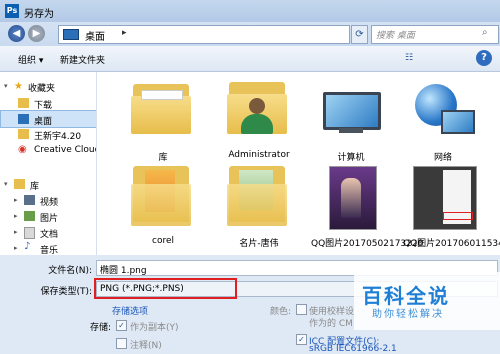 This screenshot has height=354, width=500. What do you see at coordinates (23, 103) in the screenshot?
I see `download-folder-icon` at bounding box center [23, 103].